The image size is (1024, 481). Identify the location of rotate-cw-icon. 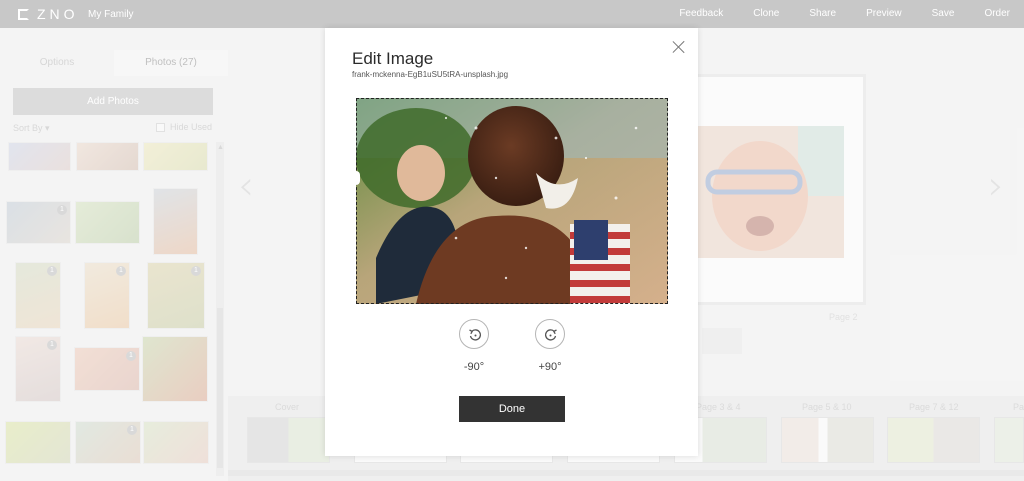
(551, 335).